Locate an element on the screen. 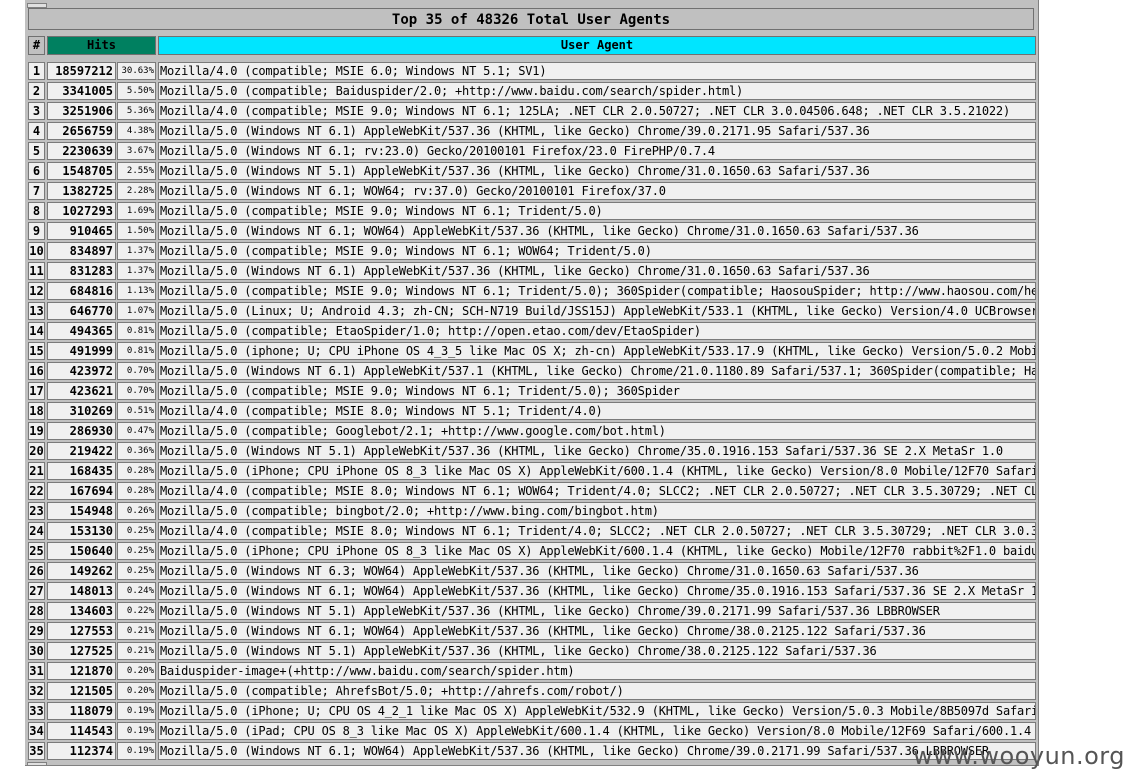 This screenshot has width=1133, height=784. row-number: 29 is located at coordinates (36, 631).